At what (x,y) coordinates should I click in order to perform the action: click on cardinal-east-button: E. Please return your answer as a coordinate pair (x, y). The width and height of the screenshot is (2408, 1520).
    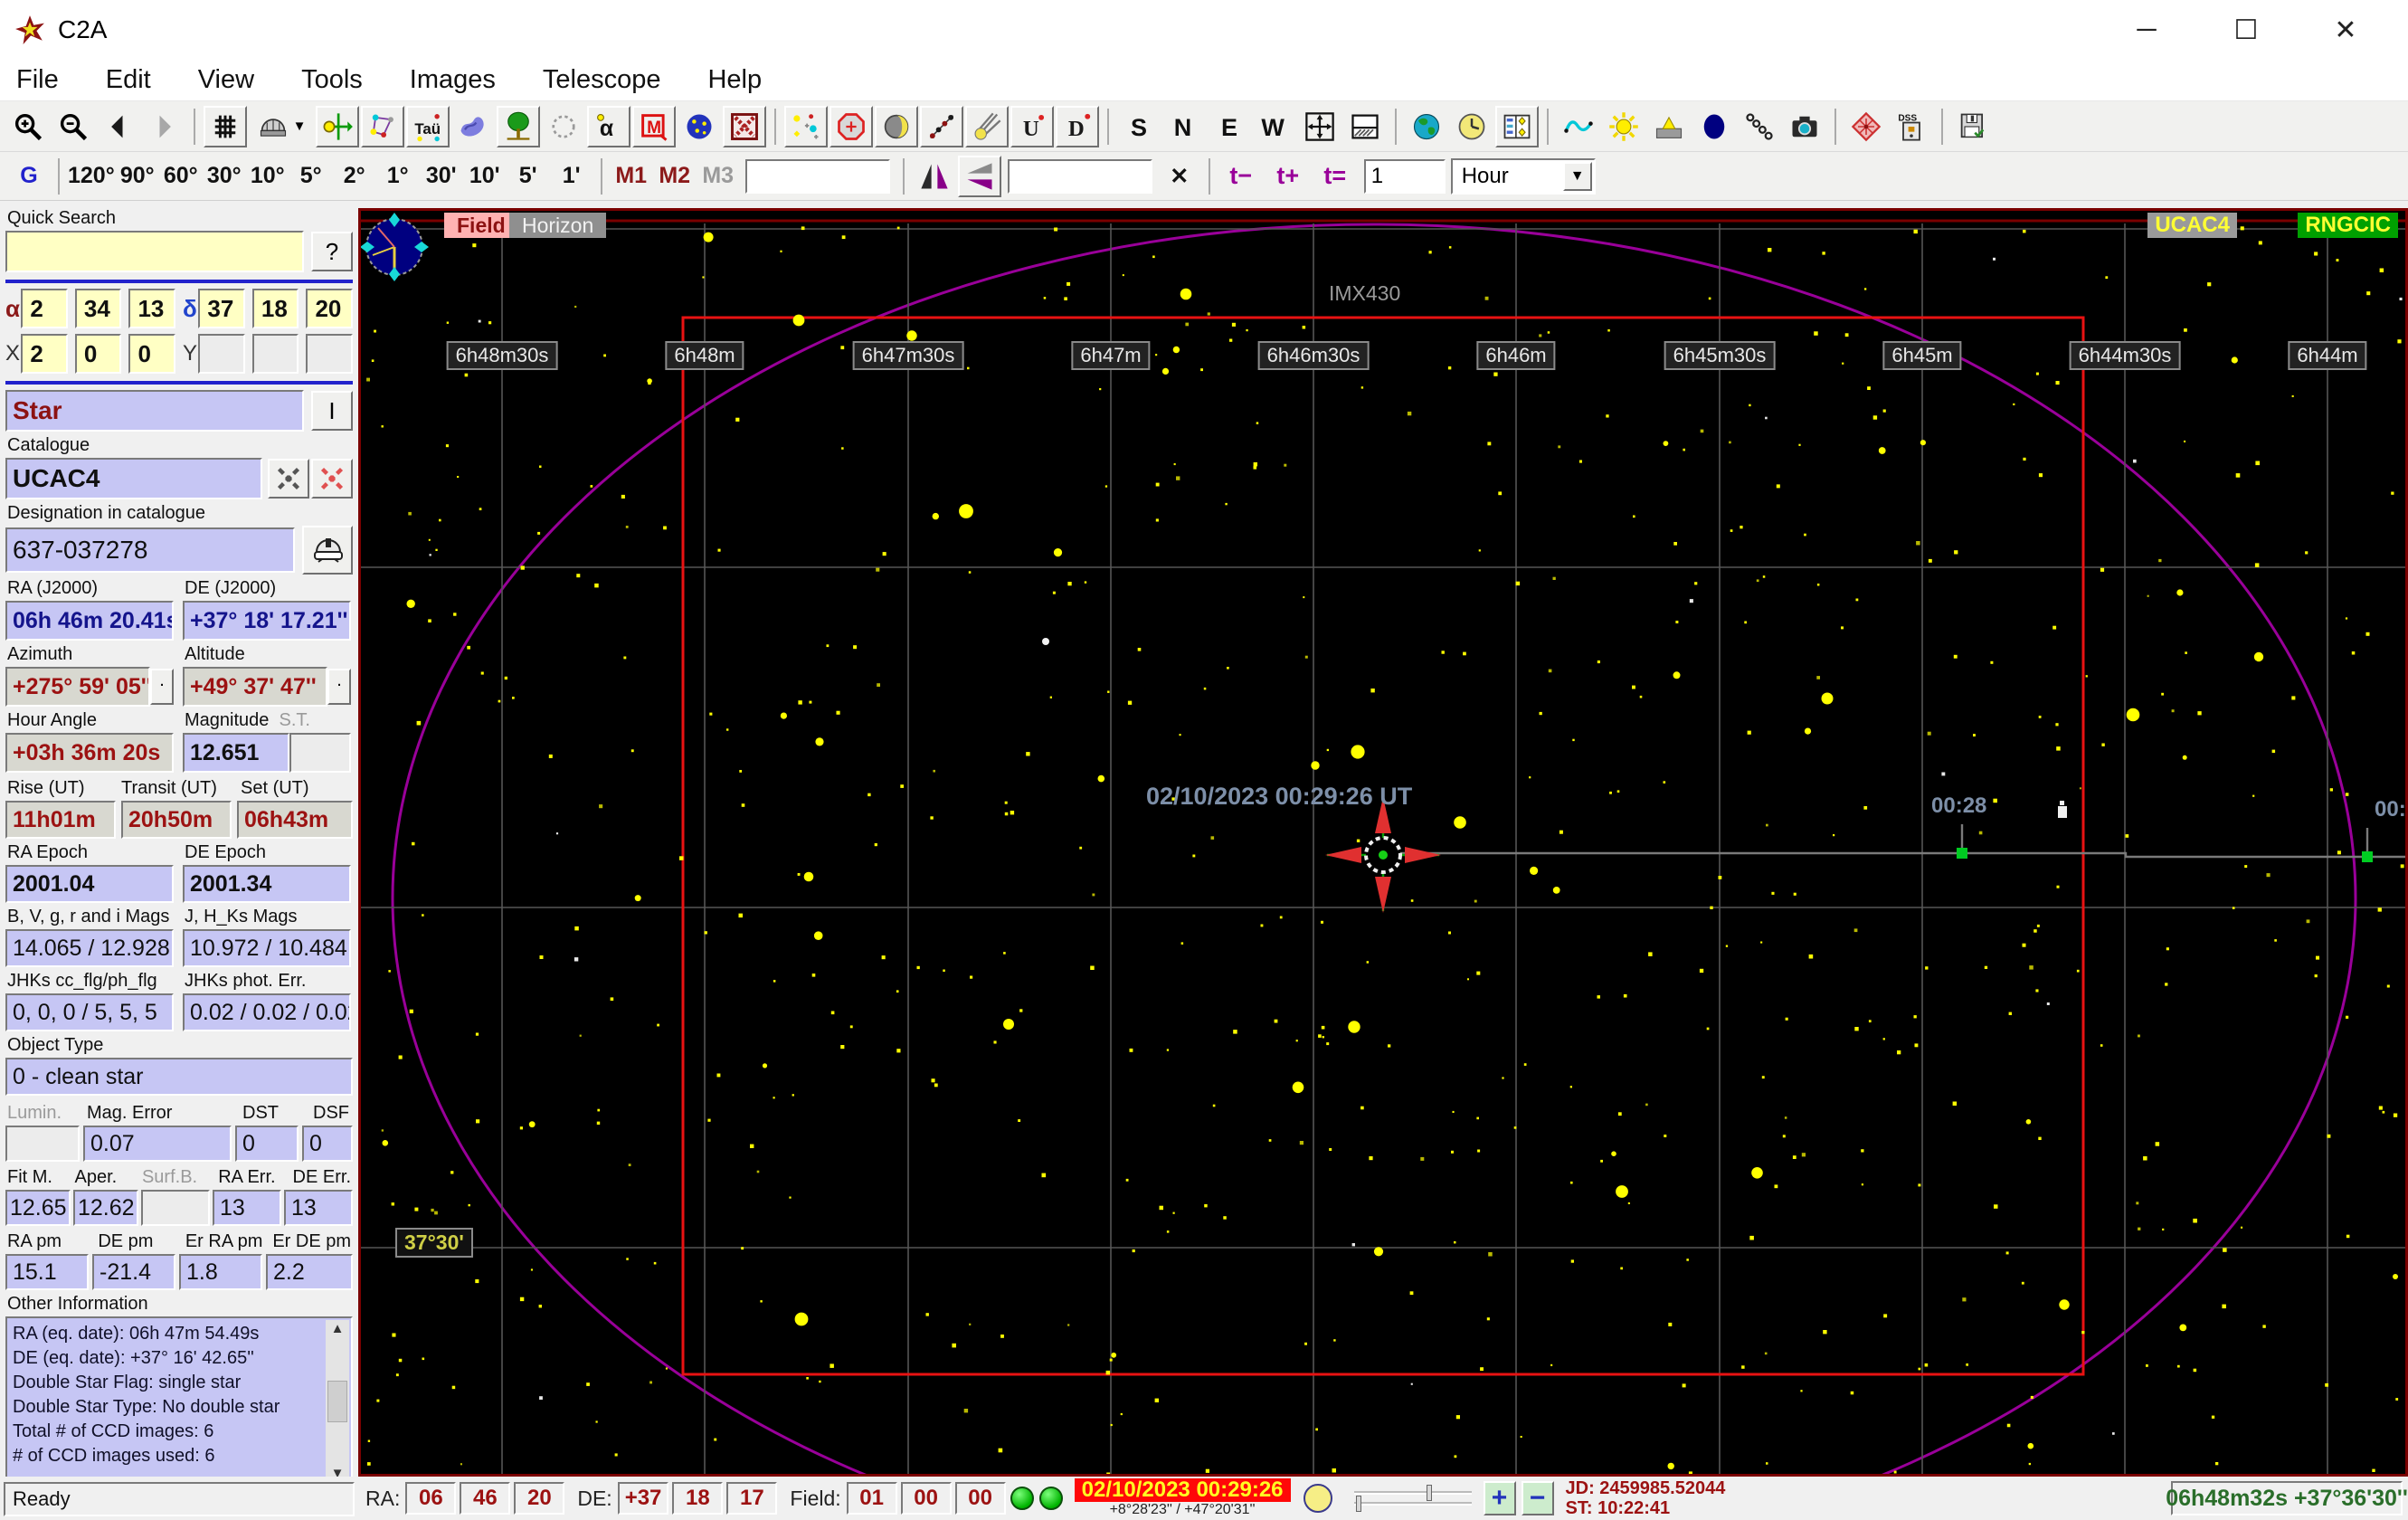
    Looking at the image, I should click on (1229, 127).